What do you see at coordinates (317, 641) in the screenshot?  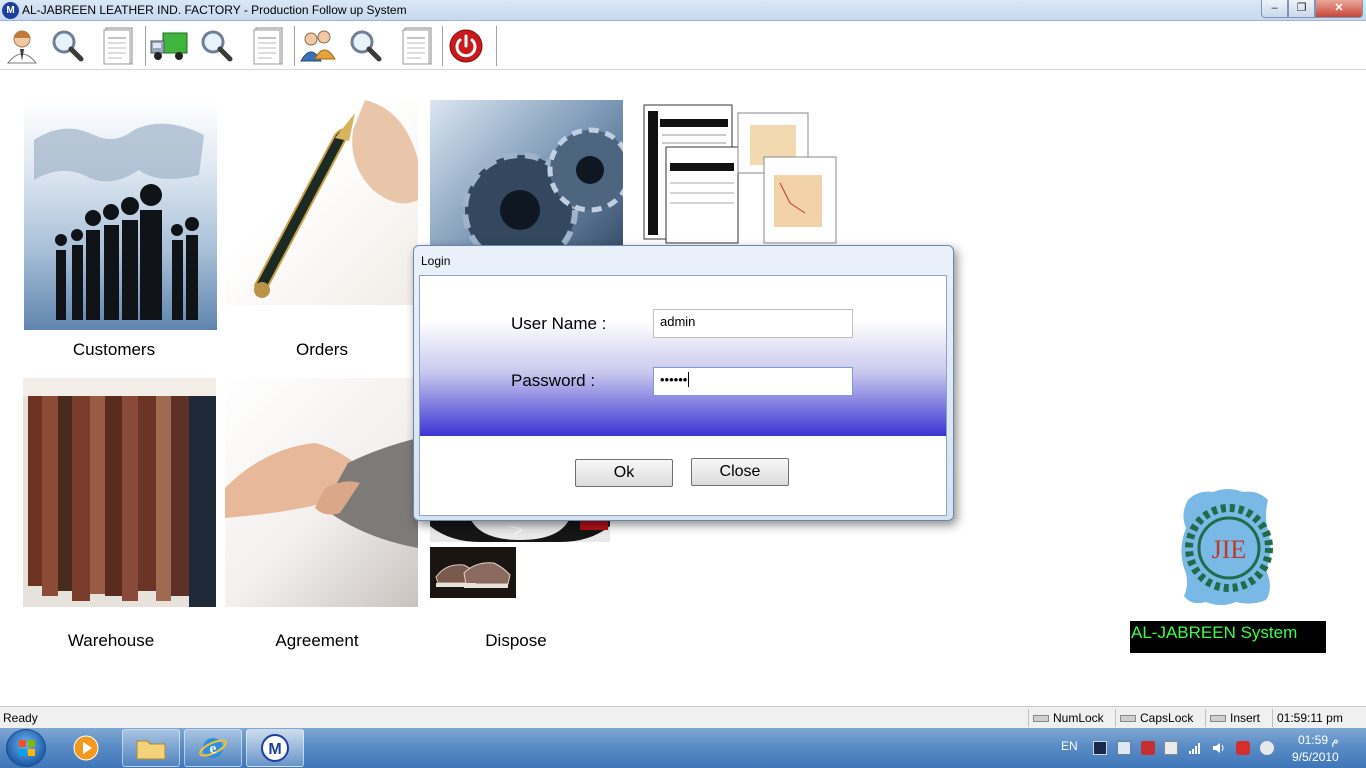 I see `agreement-label: Agreement` at bounding box center [317, 641].